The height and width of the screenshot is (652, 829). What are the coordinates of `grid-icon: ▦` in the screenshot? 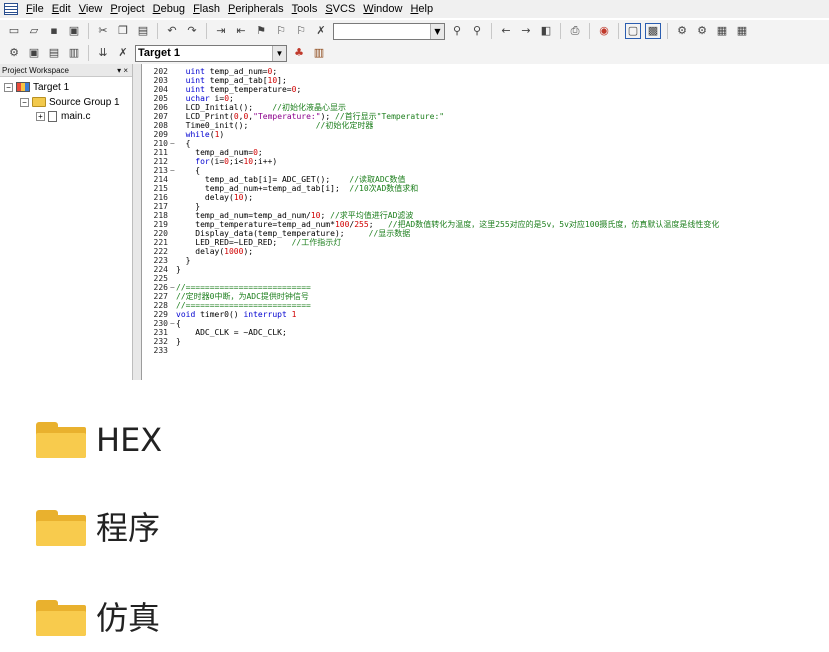 It's located at (742, 31).